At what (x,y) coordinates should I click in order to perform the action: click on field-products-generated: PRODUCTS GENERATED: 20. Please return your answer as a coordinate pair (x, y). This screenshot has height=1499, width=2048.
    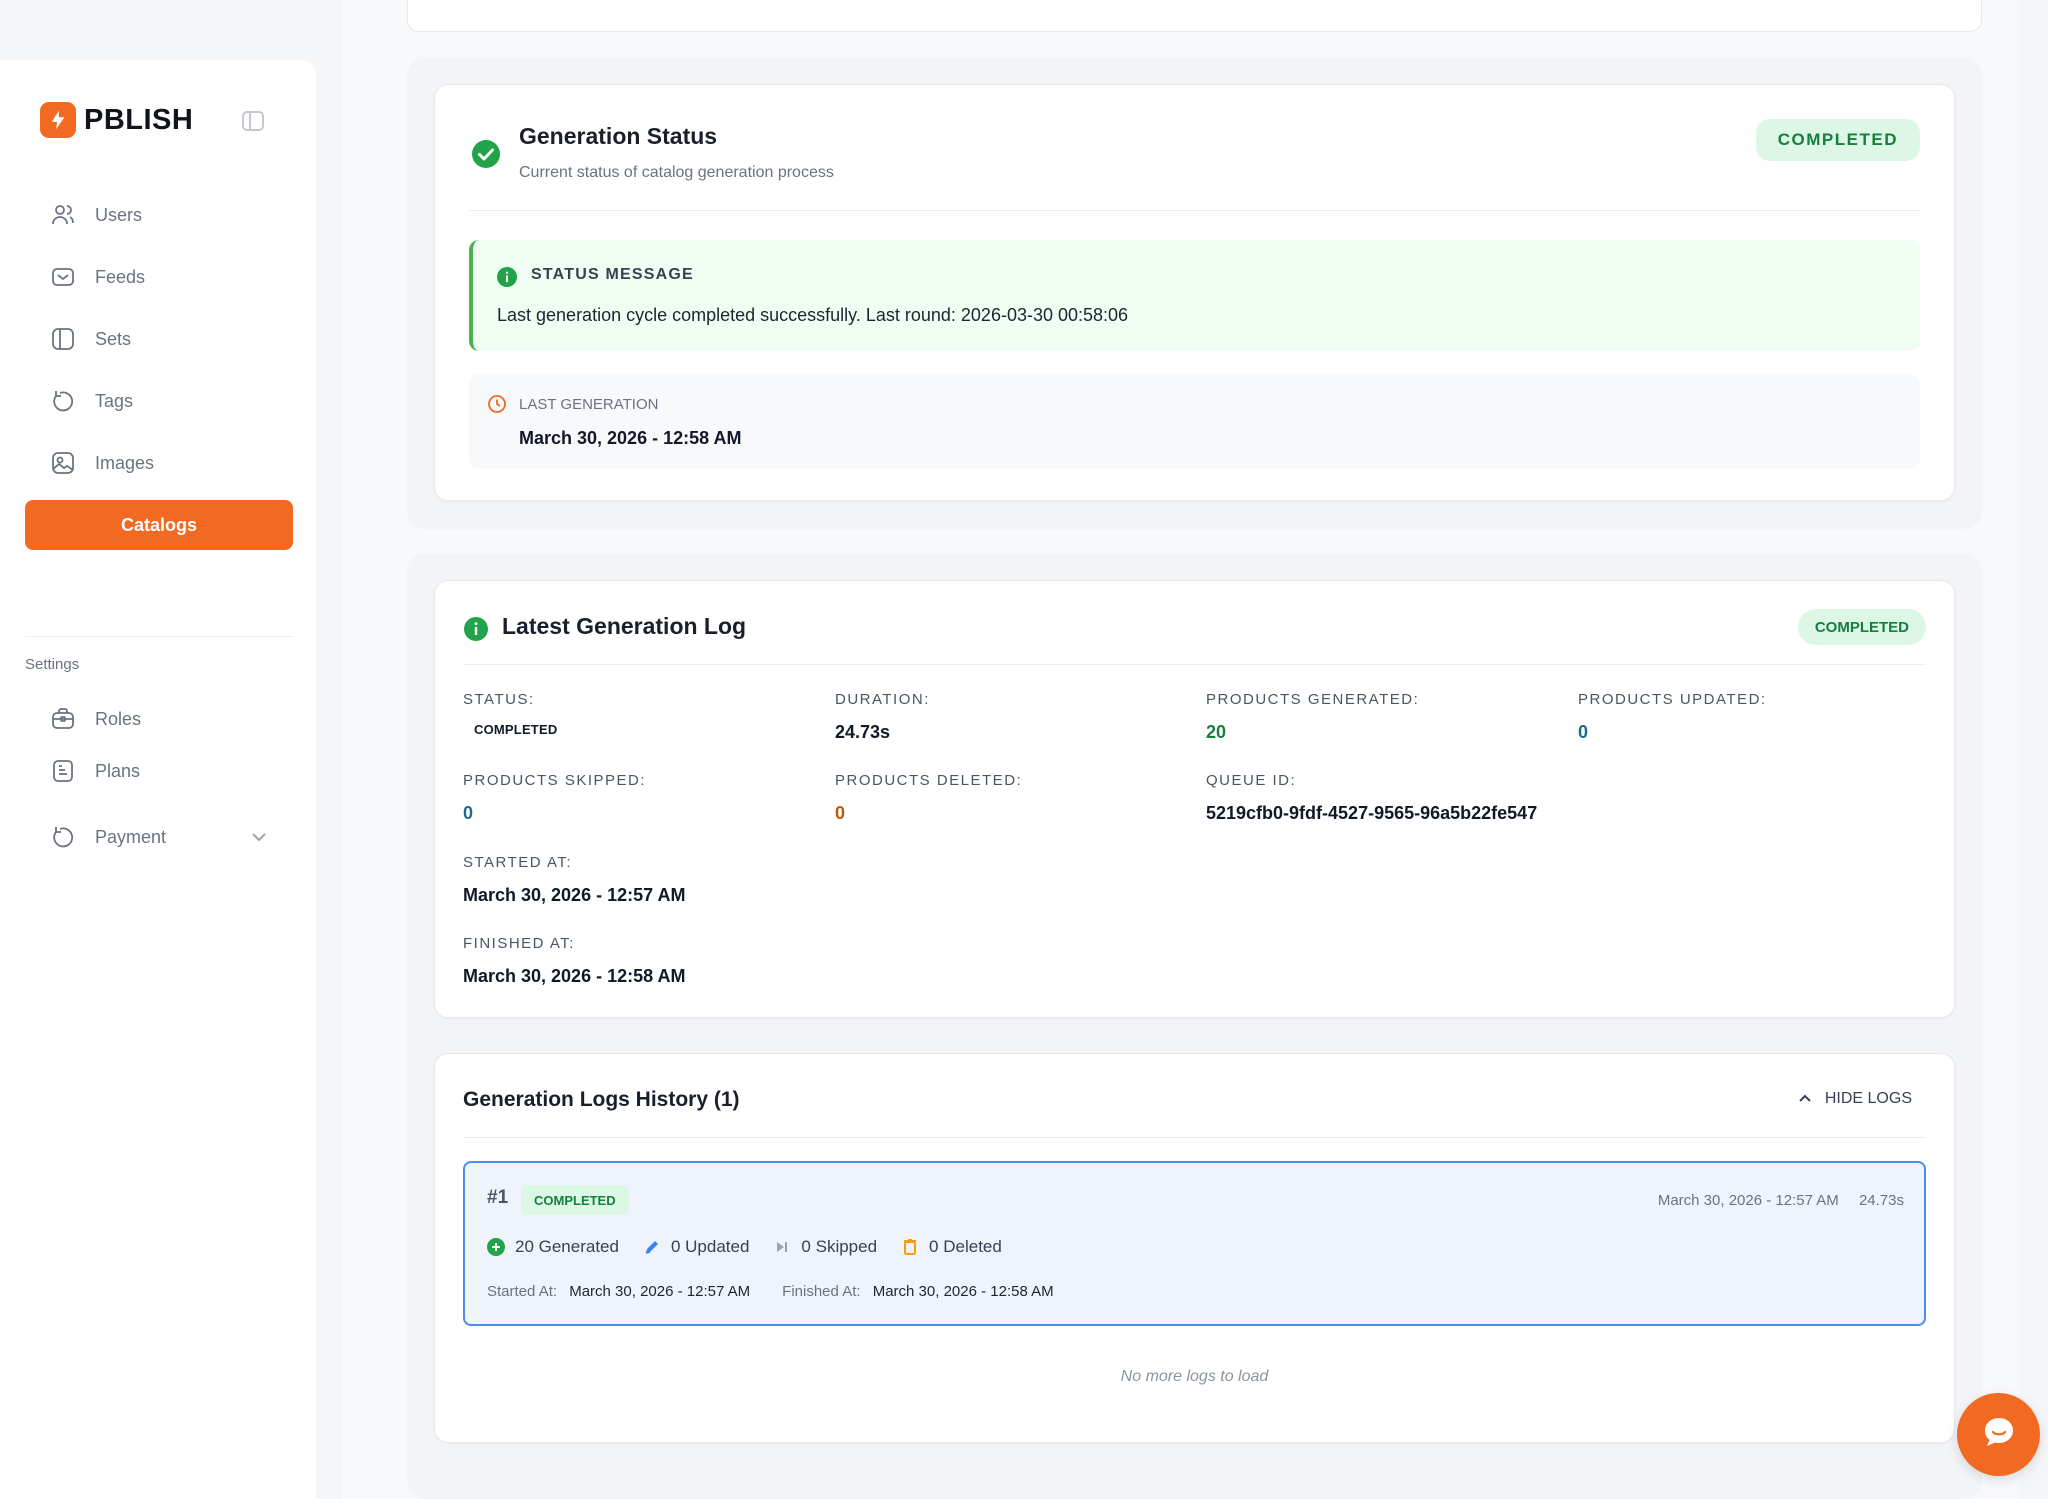
    Looking at the image, I should click on (1312, 717).